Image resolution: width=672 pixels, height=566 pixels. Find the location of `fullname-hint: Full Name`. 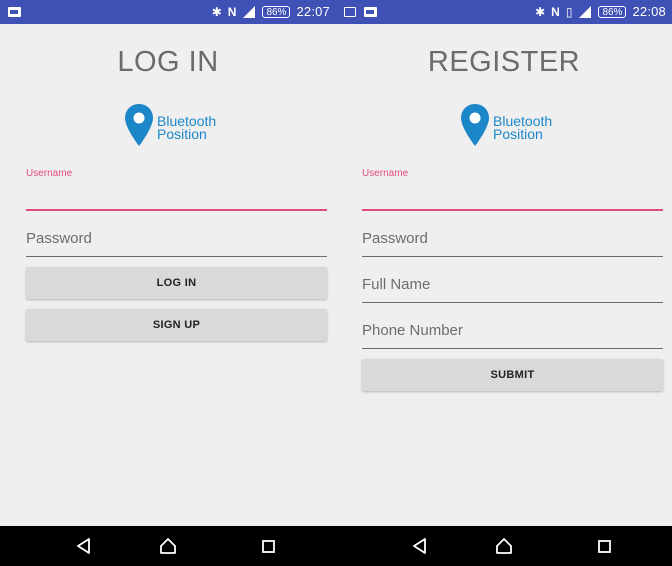

fullname-hint: Full Name is located at coordinates (396, 284).